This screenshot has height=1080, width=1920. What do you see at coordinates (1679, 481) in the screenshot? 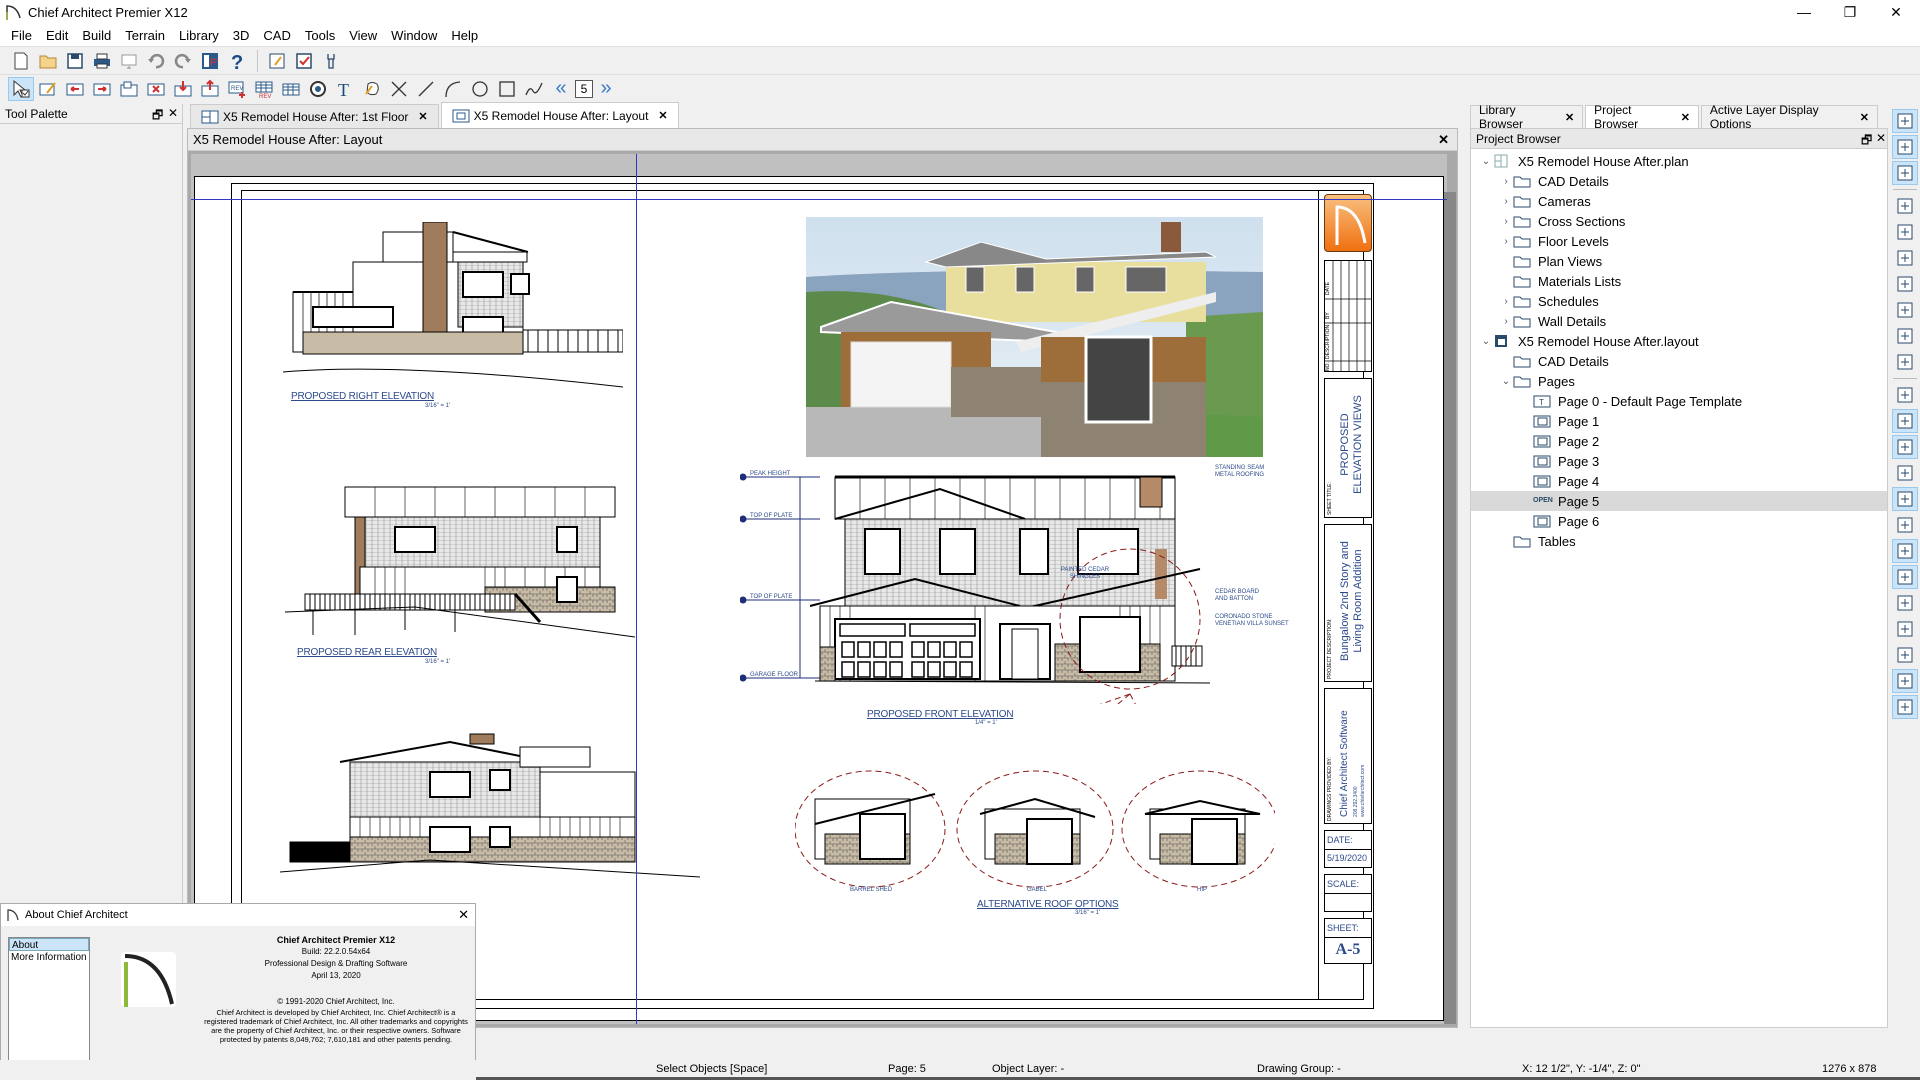
I see `tree-item: Page 4` at bounding box center [1679, 481].